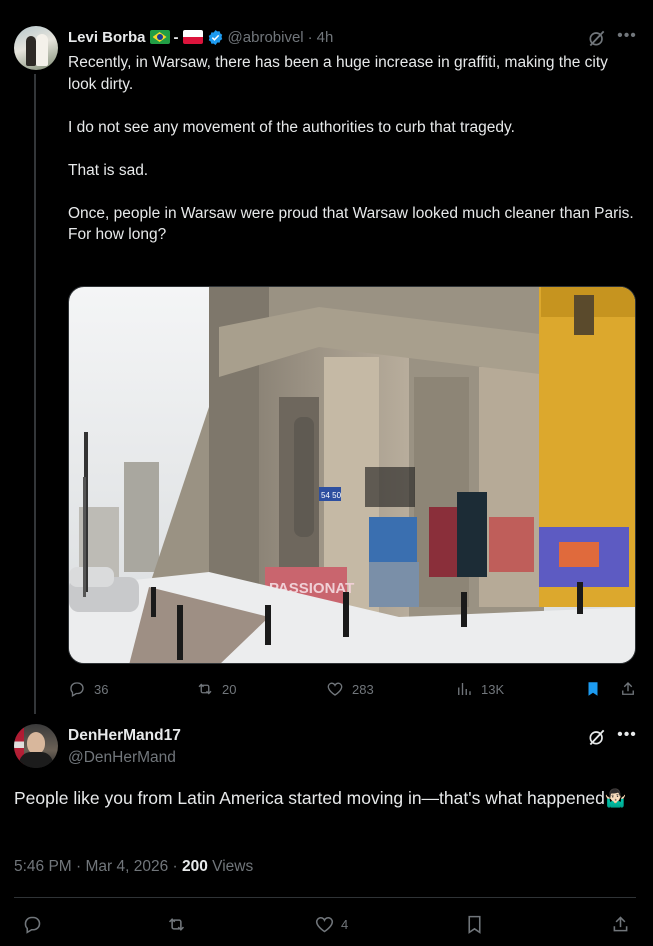 Image resolution: width=653 pixels, height=946 pixels. I want to click on divider, so click(325, 897).